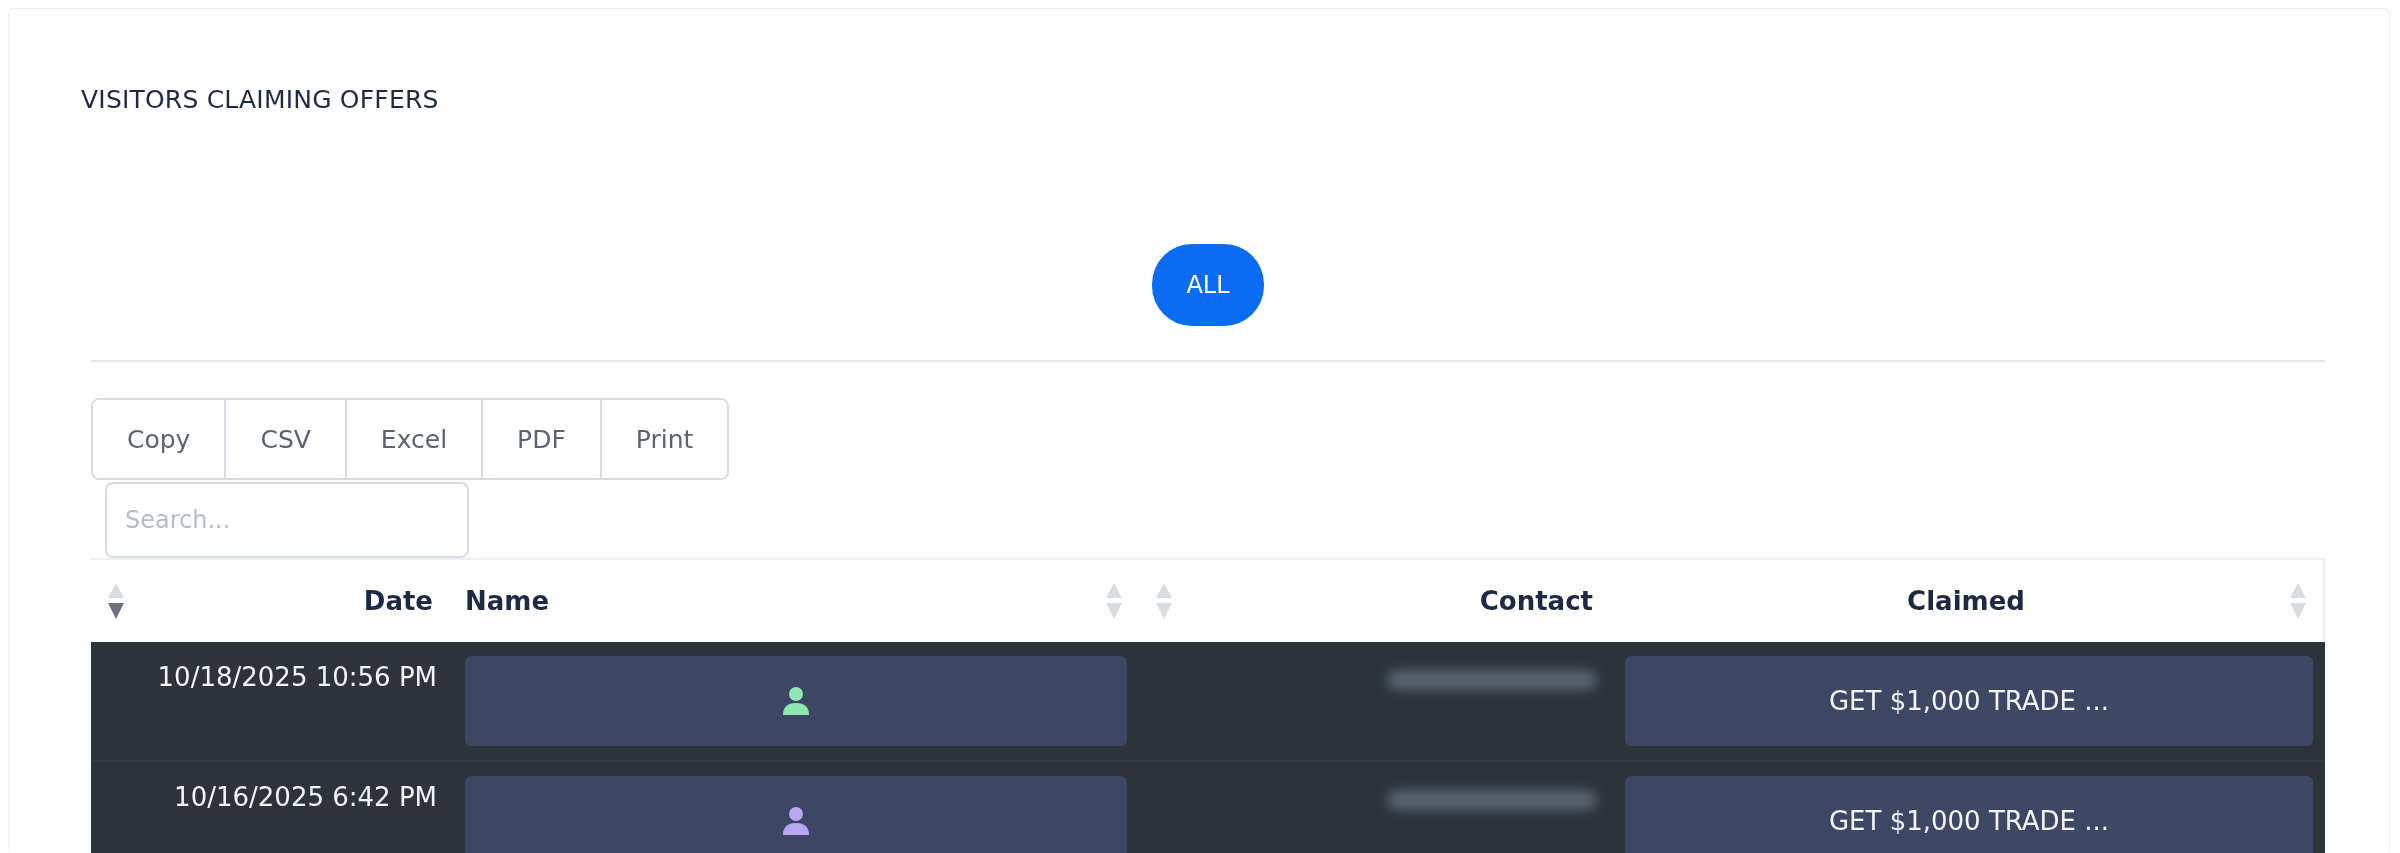  What do you see at coordinates (1966, 601) in the screenshot?
I see `column-header: Claimed` at bounding box center [1966, 601].